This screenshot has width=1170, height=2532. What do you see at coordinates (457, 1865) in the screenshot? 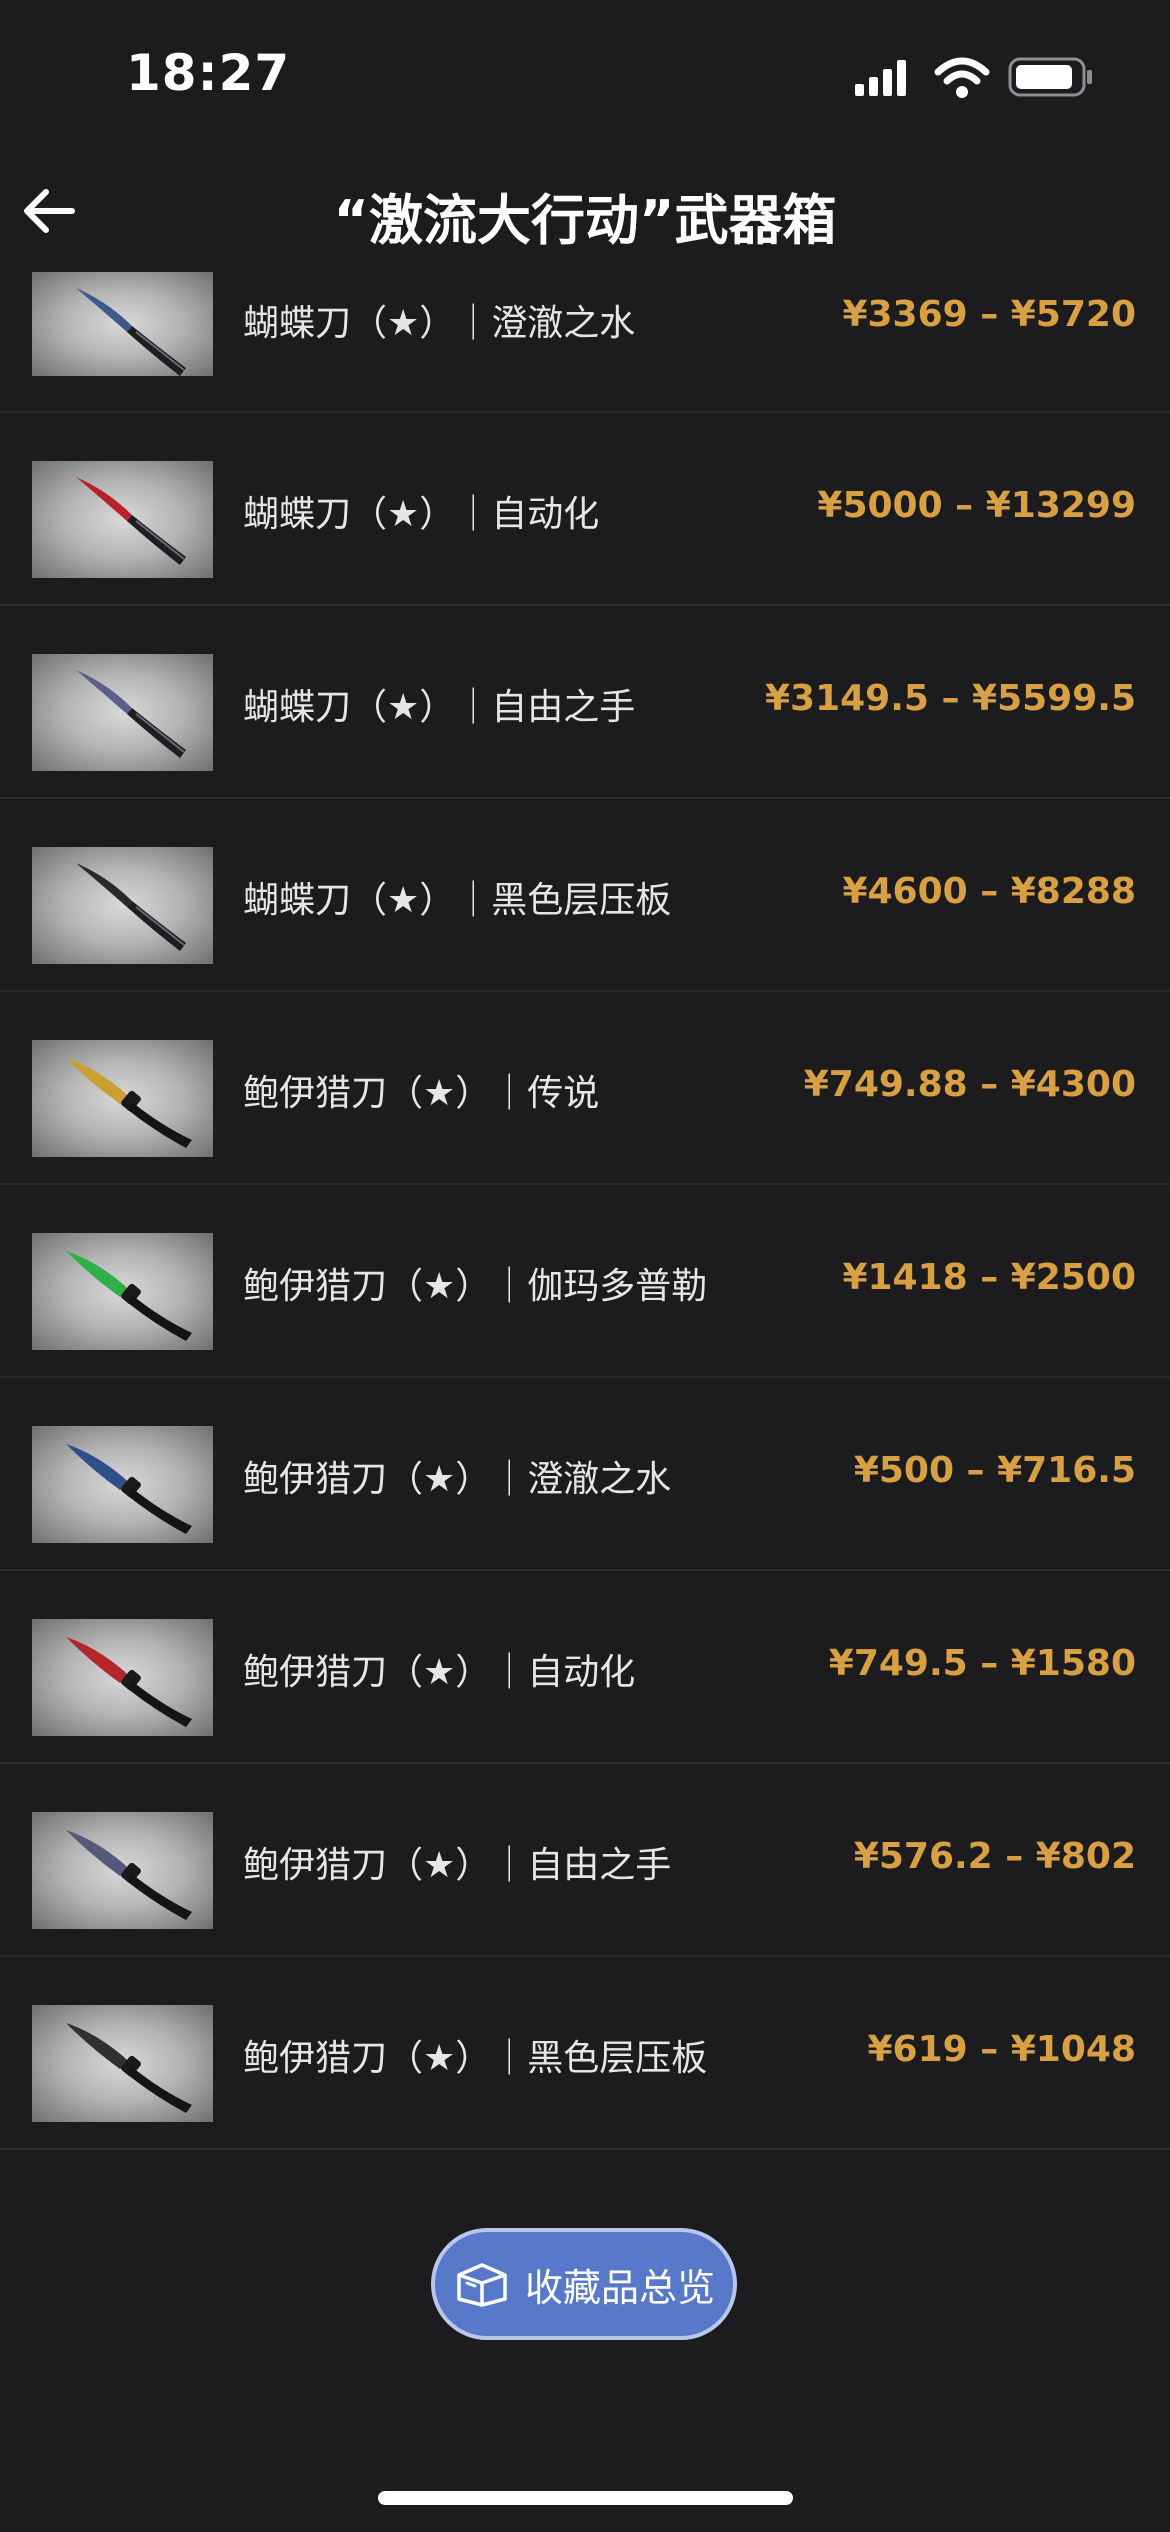
I see `item-name: 鲍伊猎刀（★）｜自由之手` at bounding box center [457, 1865].